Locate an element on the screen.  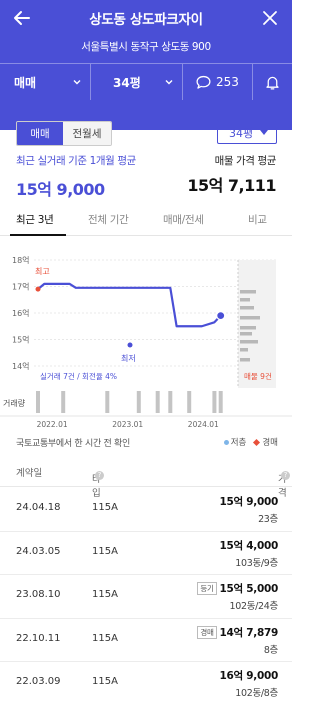
size-dropdown: 34평 is located at coordinates (136, 82).